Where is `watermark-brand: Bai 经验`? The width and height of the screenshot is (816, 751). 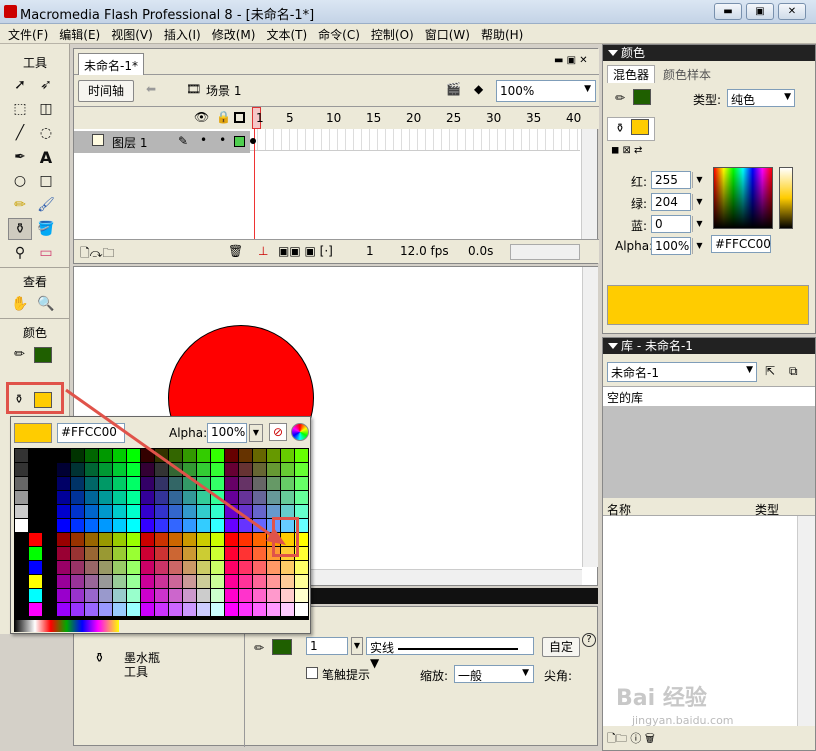
watermark-brand: Bai 经验 is located at coordinates (661, 698).